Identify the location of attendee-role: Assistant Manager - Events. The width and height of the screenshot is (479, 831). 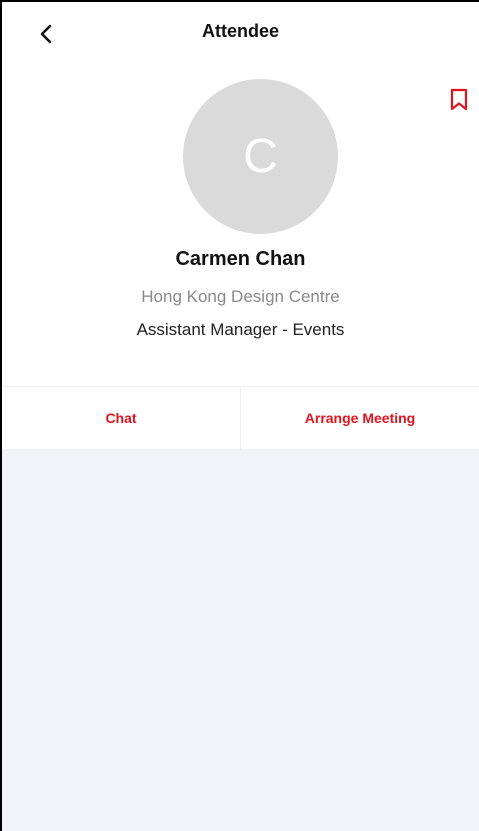
(240, 329).